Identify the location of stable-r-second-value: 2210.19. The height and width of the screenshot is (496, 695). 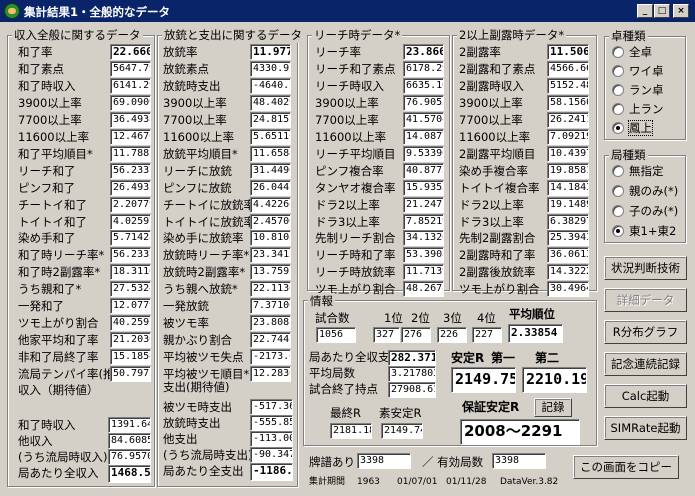
(554, 380).